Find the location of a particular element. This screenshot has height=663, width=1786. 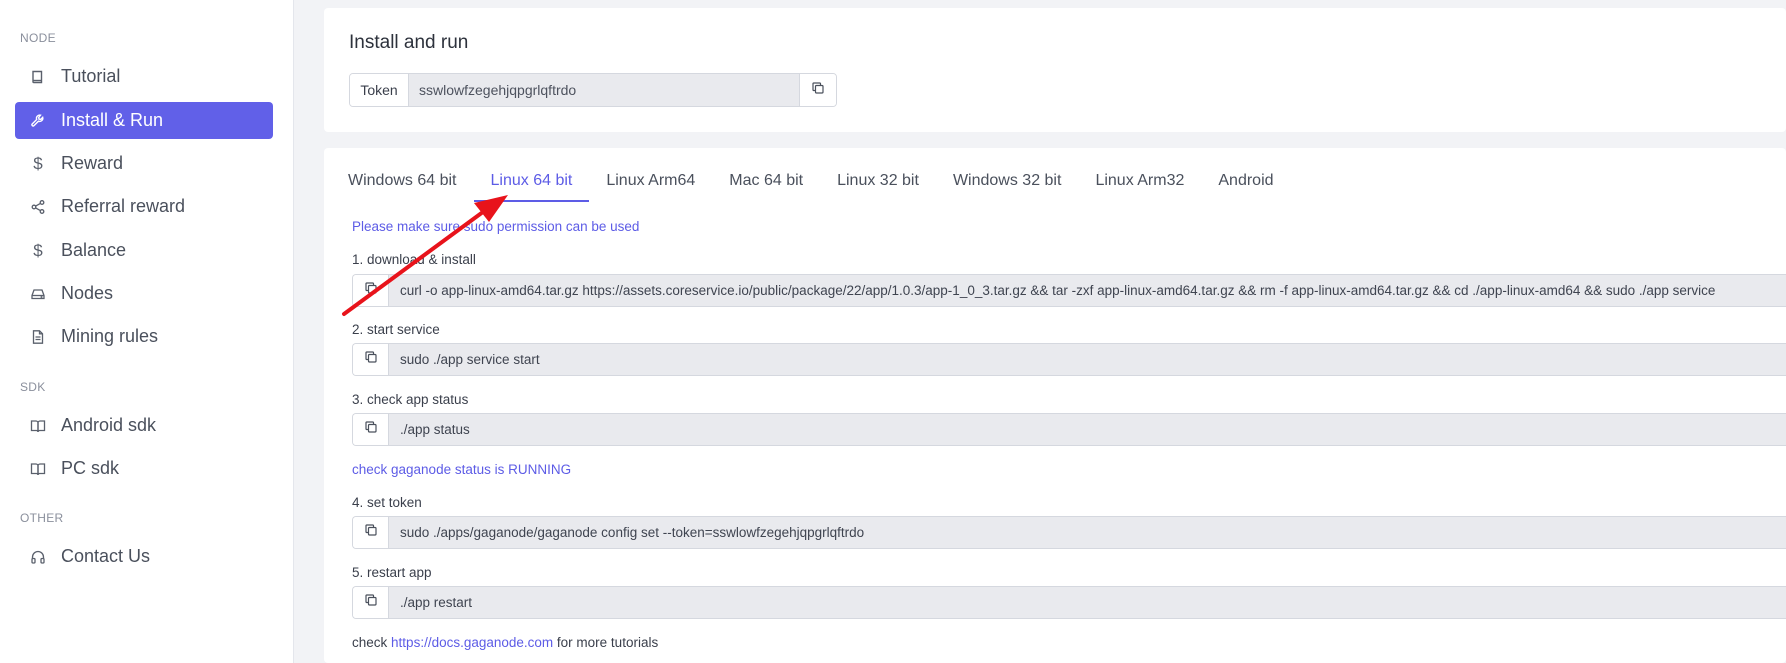

step-label-1: 1. download & install is located at coordinates (414, 259).